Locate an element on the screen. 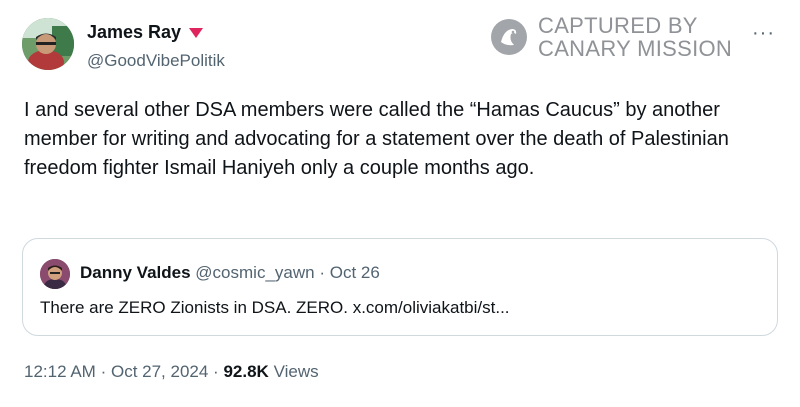 The image size is (800, 407). heart-badge-icon is located at coordinates (196, 32).